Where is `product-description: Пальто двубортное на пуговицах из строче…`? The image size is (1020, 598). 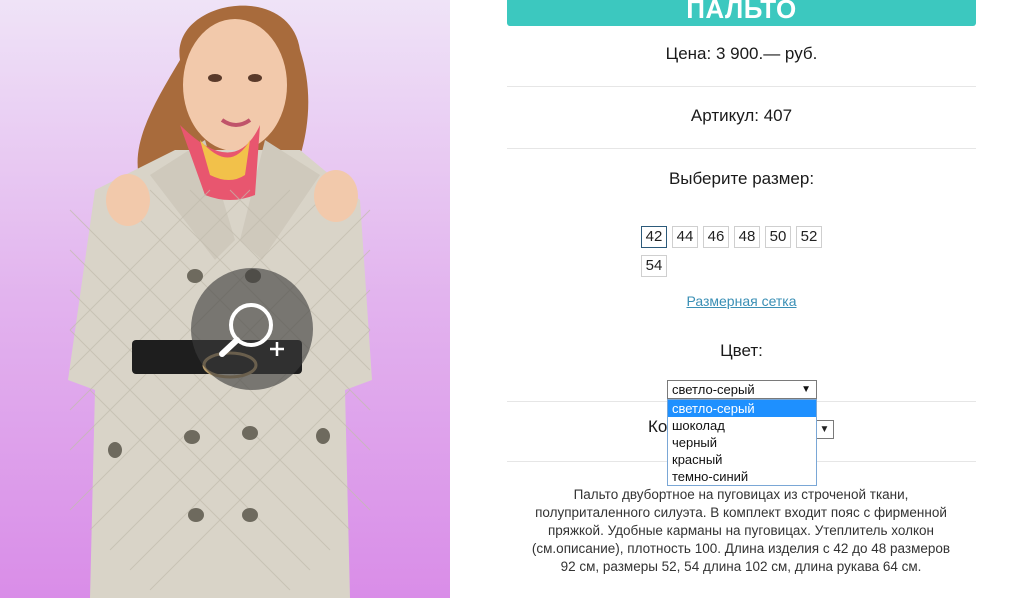 product-description: Пальто двубортное на пуговицах из строче… is located at coordinates (741, 530).